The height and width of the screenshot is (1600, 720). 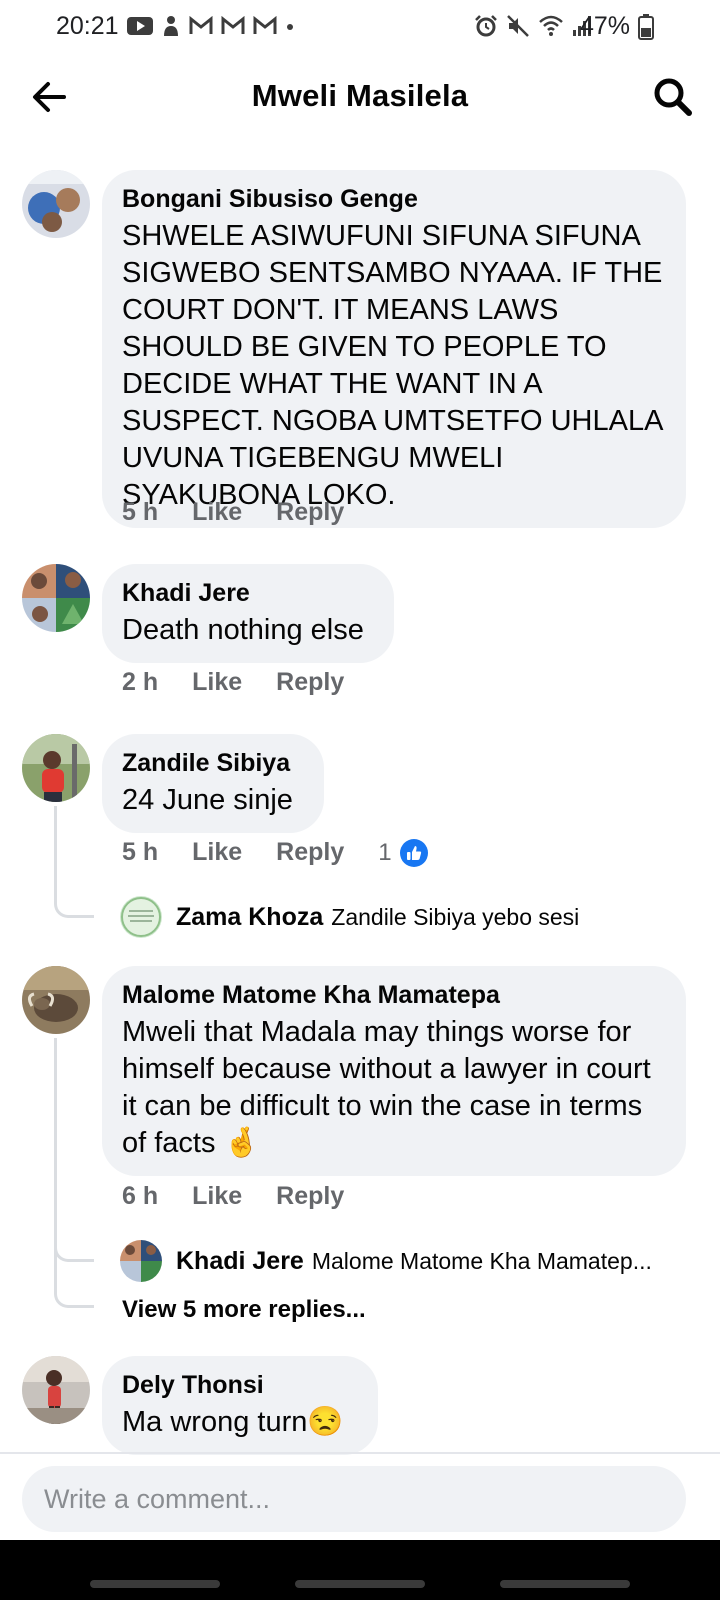 What do you see at coordinates (87, 26) in the screenshot?
I see `status-time: 20:21` at bounding box center [87, 26].